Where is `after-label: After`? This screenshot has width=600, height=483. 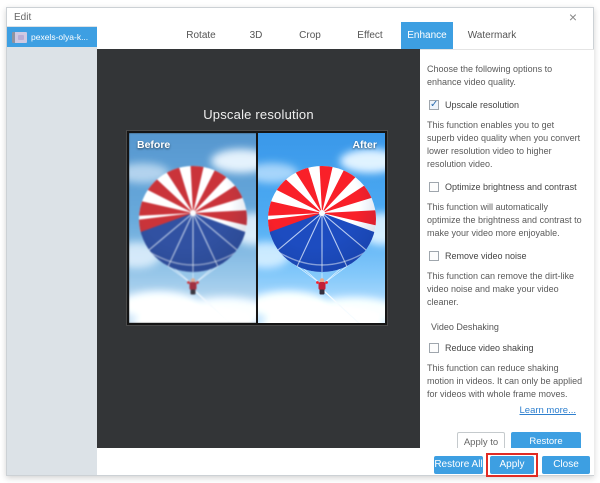 after-label: After is located at coordinates (364, 145).